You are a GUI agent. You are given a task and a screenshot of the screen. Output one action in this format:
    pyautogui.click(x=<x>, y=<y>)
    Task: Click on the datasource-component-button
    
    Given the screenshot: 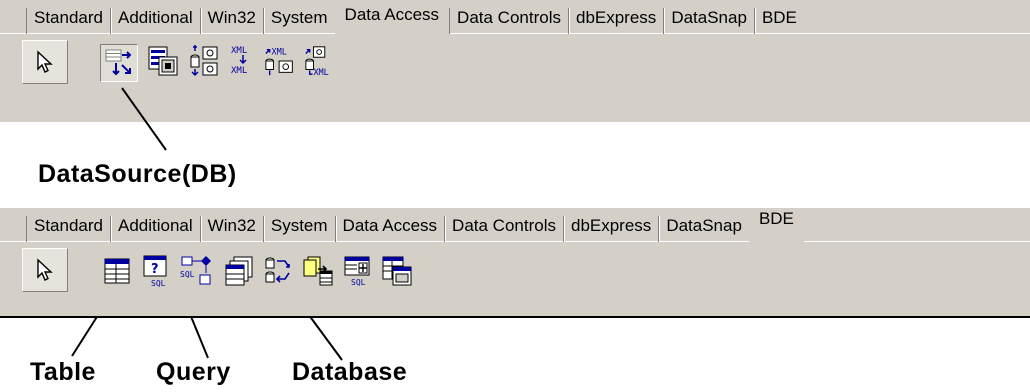 What is the action you would take?
    pyautogui.click(x=119, y=63)
    